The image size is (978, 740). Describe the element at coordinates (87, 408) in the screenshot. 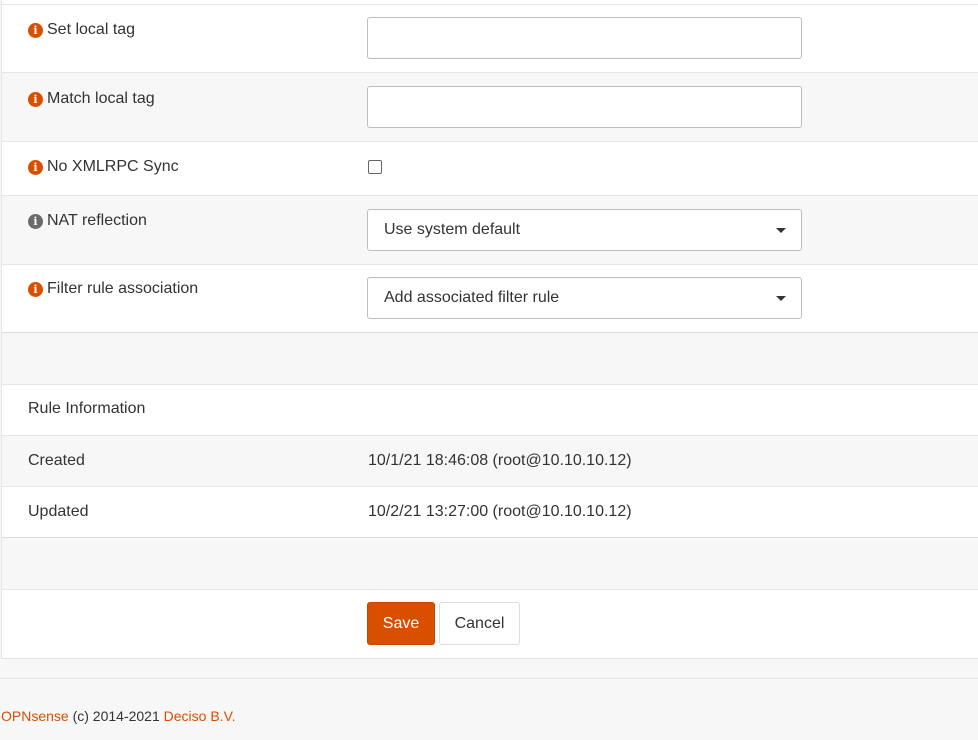

I see `rule-information-heading: Rule Information` at that location.